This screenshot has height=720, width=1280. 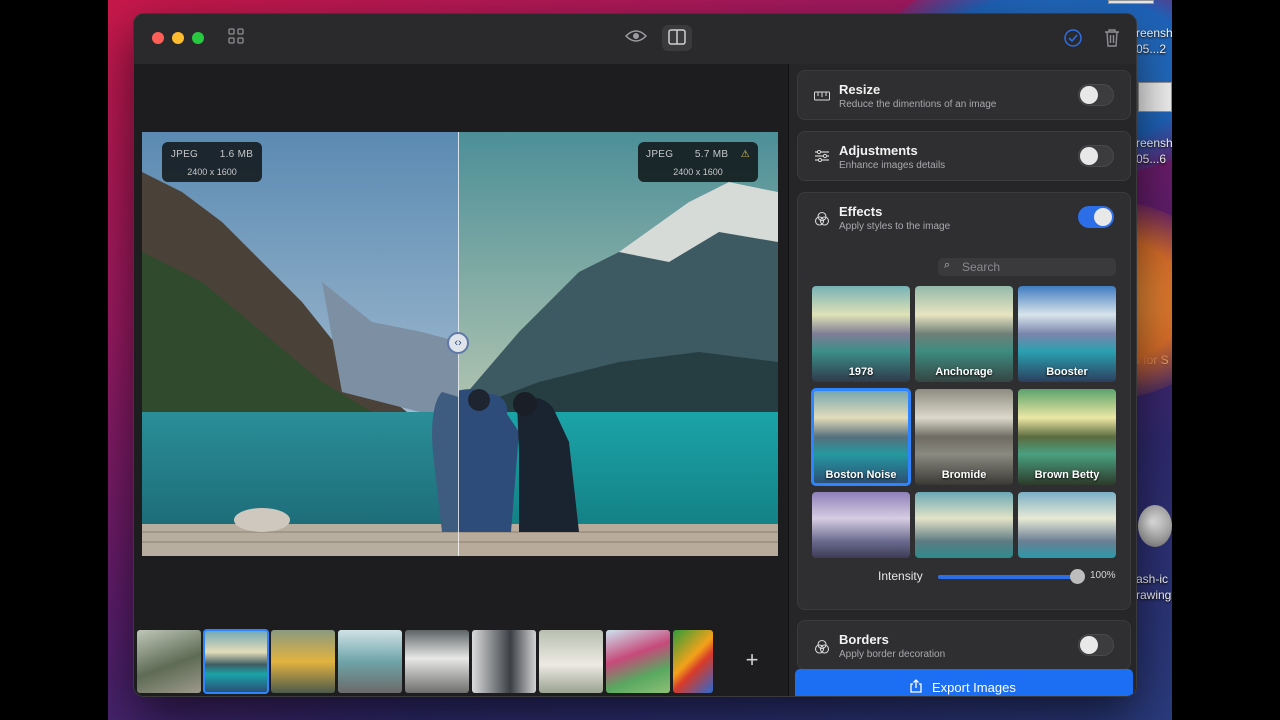 What do you see at coordinates (861, 211) in the screenshot?
I see `effects-title: Effects` at bounding box center [861, 211].